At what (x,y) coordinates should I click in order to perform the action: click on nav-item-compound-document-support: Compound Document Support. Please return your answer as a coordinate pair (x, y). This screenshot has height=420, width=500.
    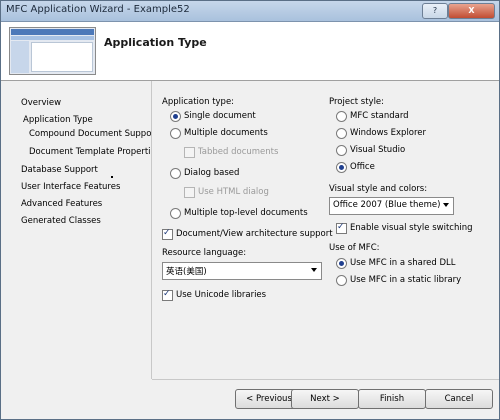
    Looking at the image, I should click on (93, 134).